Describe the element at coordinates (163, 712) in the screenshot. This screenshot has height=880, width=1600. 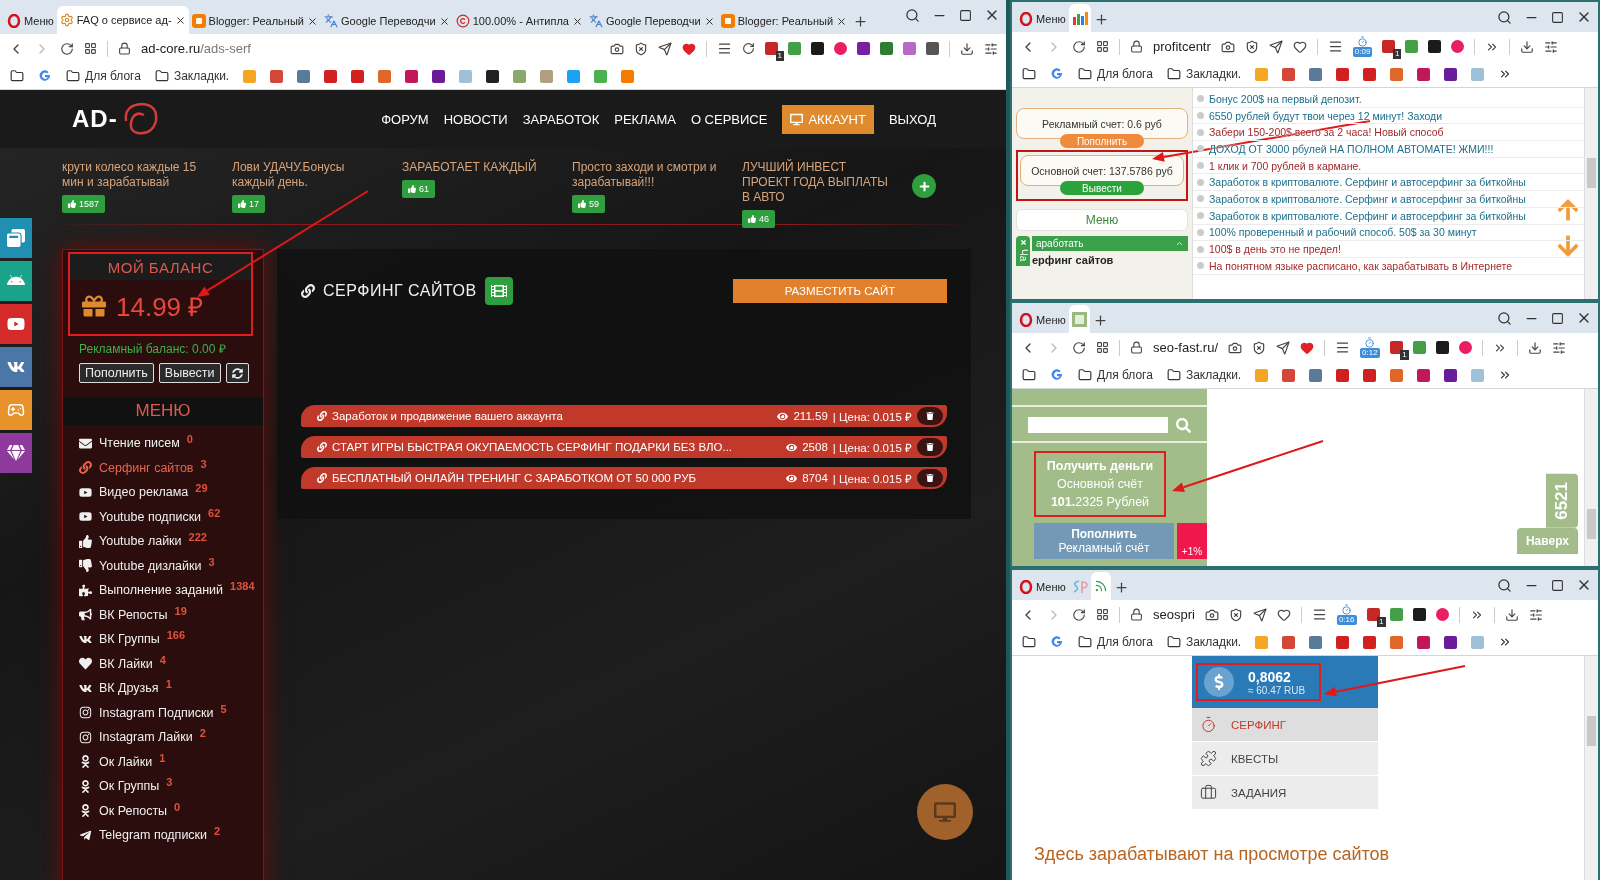
I see `menu-item: Instagram Подписки 5` at that location.